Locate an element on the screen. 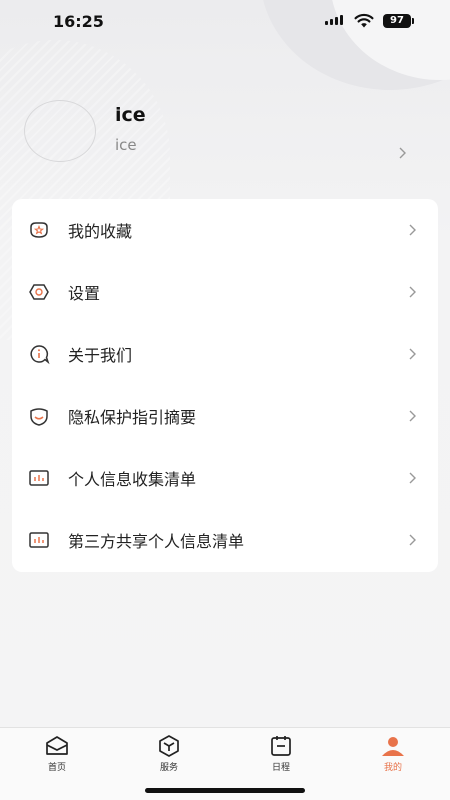 The width and height of the screenshot is (450, 800). tab-label: 首页 is located at coordinates (56, 768).